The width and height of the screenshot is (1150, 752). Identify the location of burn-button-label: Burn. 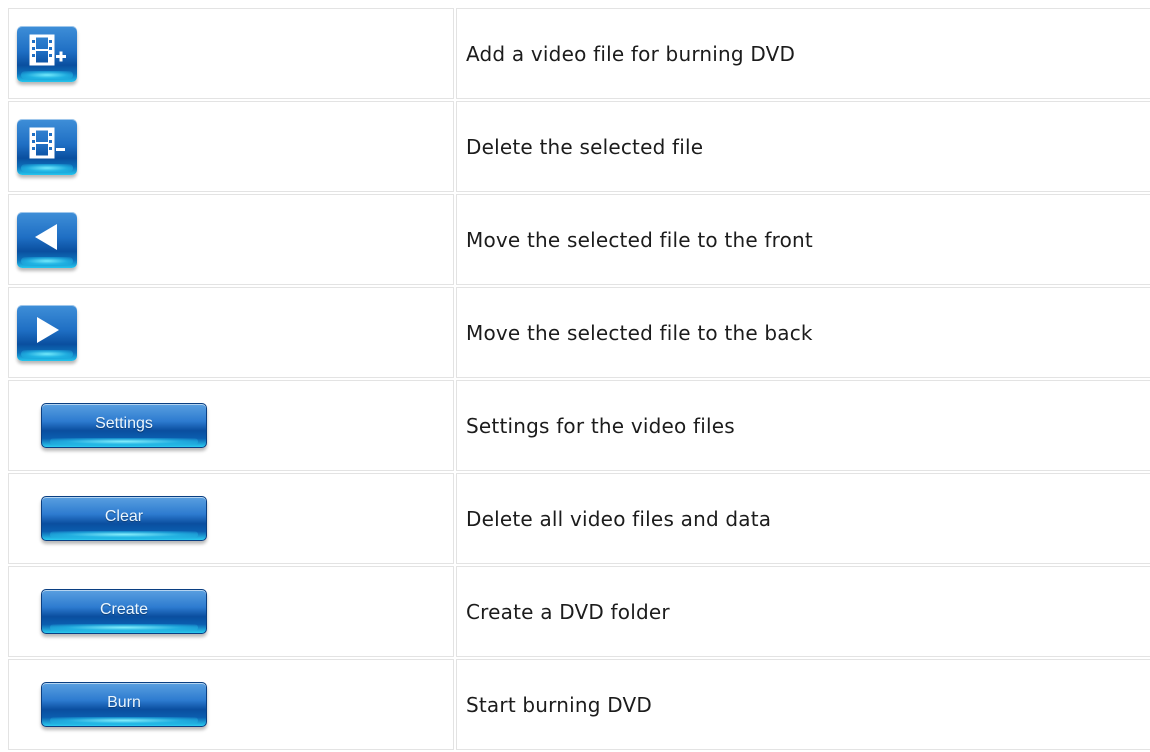
(124, 702).